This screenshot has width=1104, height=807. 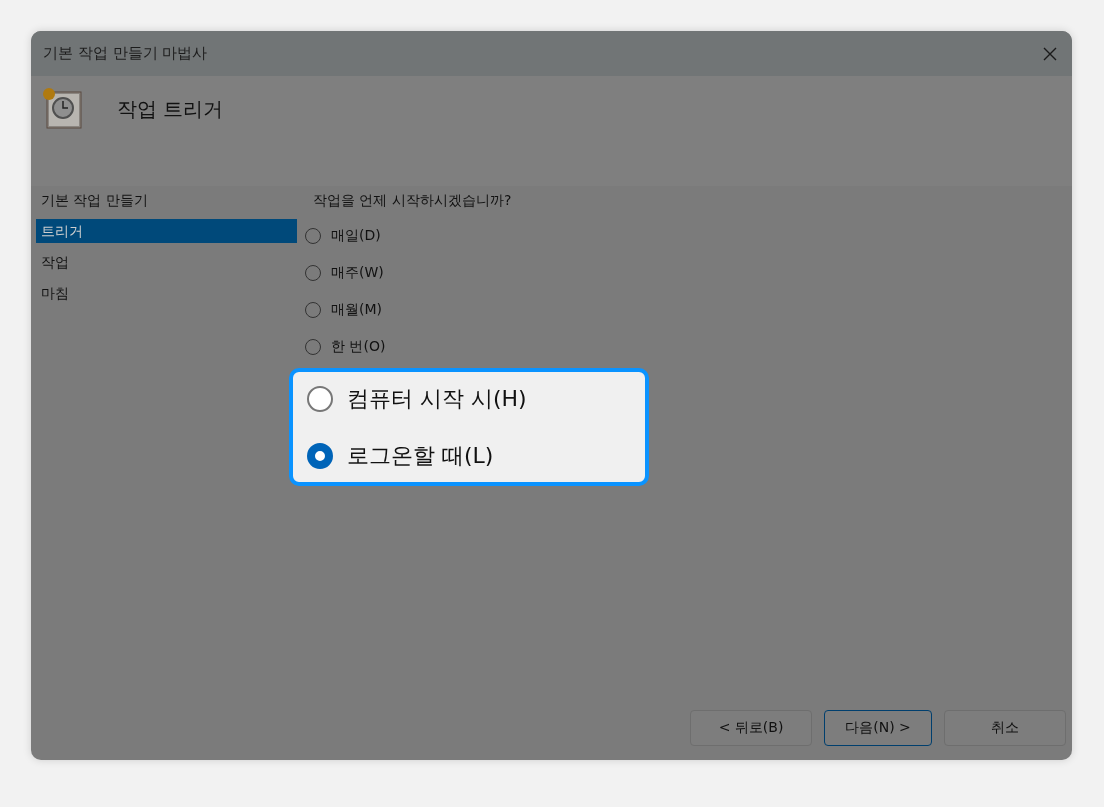 I want to click on highlighted-radio-option: 컴퓨터 시작 시(H), so click(x=469, y=398).